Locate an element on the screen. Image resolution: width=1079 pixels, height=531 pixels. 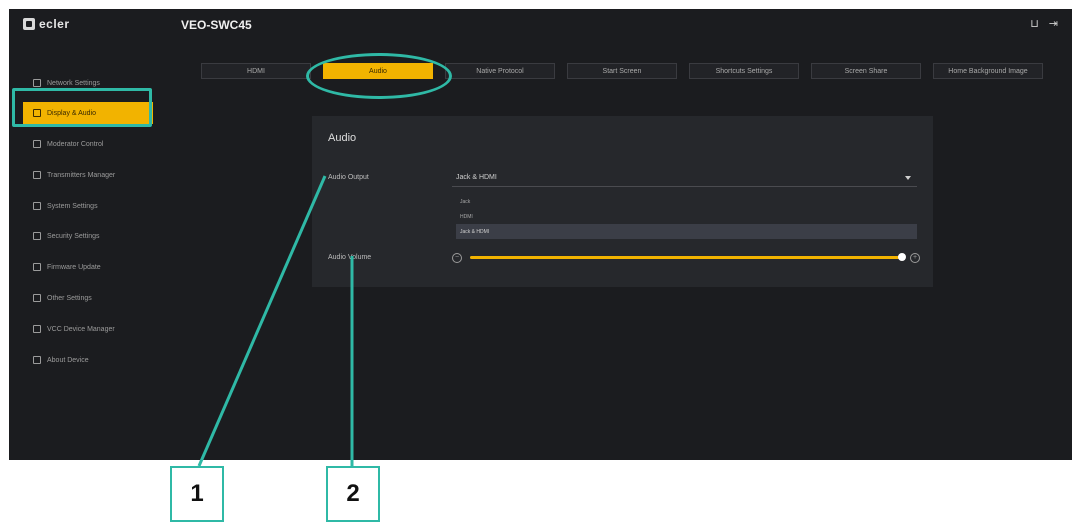
callout-box-1: 1 is located at coordinates (197, 494).